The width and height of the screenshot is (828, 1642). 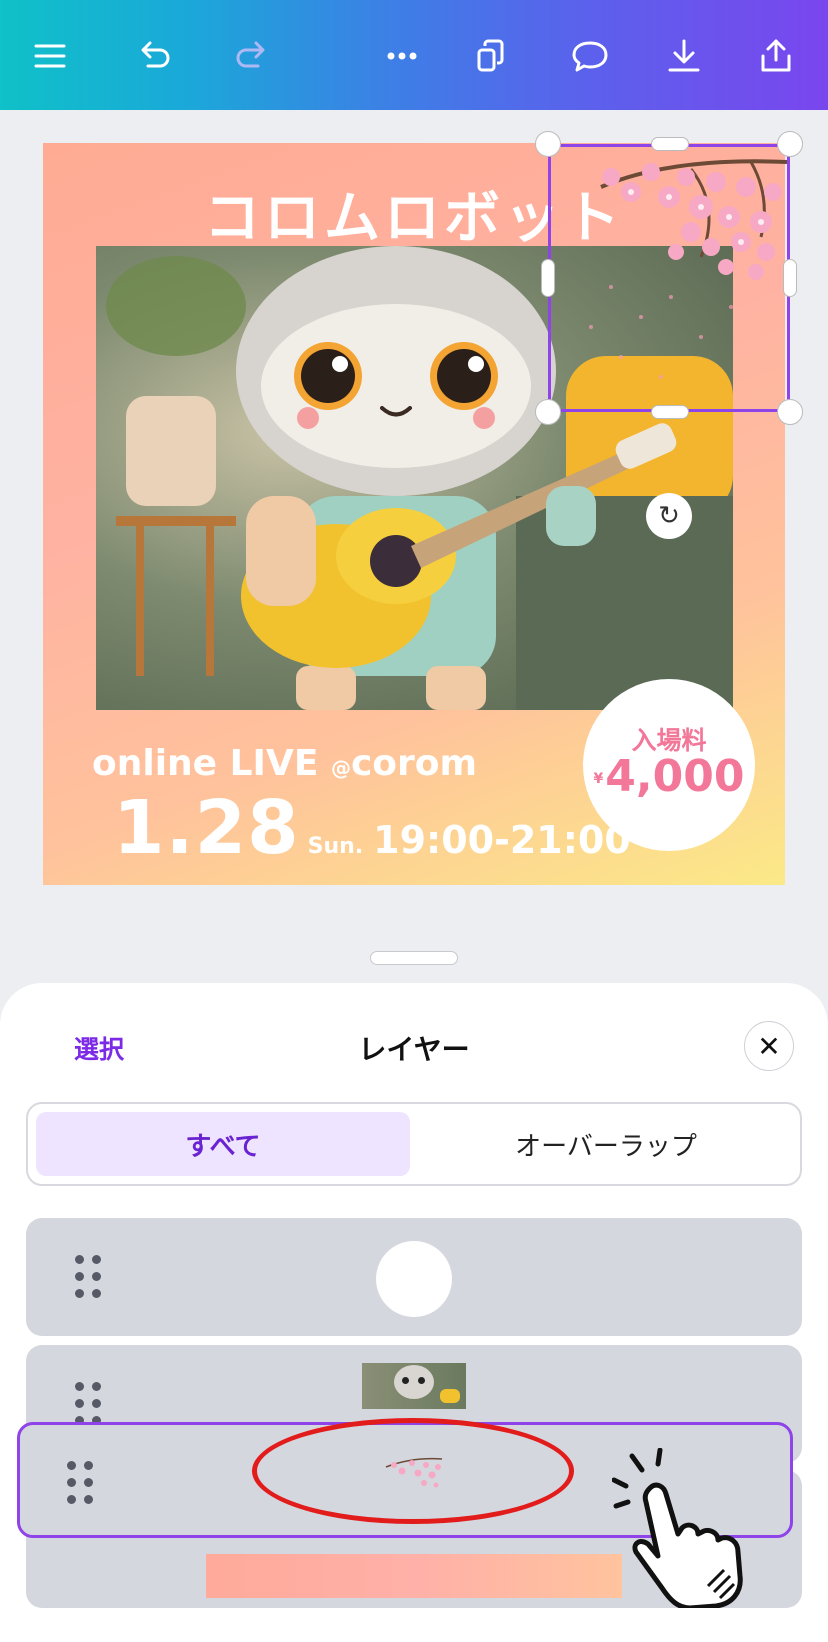 What do you see at coordinates (414, 1049) in the screenshot?
I see `sheet-title: レイヤー` at bounding box center [414, 1049].